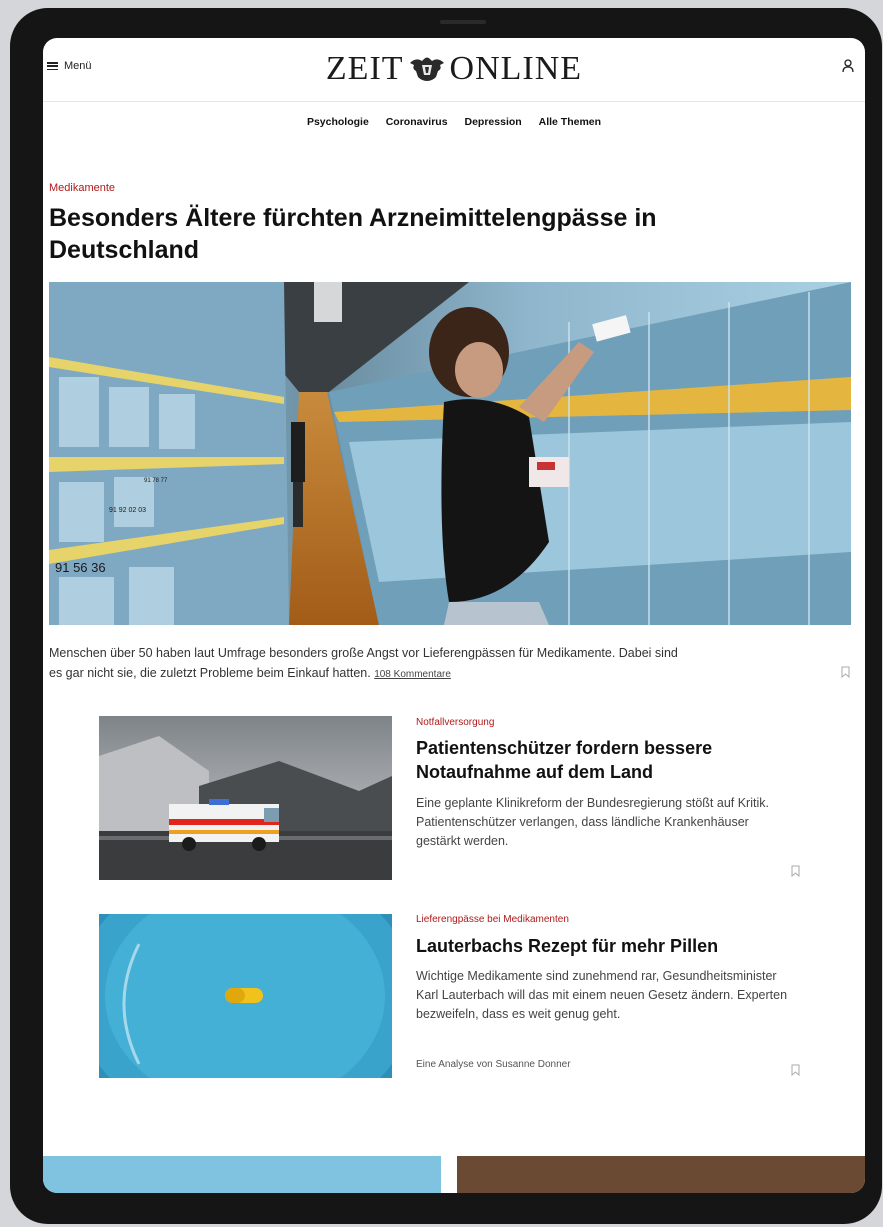 The height and width of the screenshot is (1227, 883). I want to click on site-logo: ZEIT ONLINE, so click(454, 69).